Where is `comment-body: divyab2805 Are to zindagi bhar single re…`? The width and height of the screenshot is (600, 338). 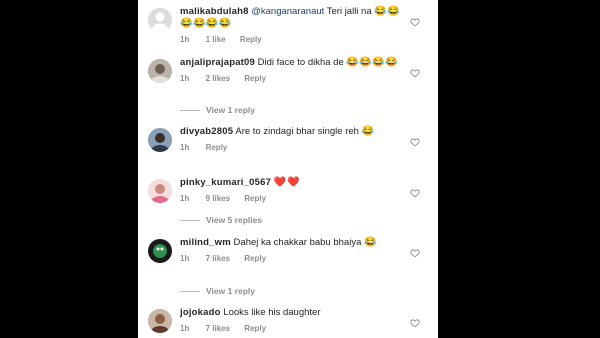
comment-body: divyab2805 Are to zindagi bhar single re… is located at coordinates (295, 140).